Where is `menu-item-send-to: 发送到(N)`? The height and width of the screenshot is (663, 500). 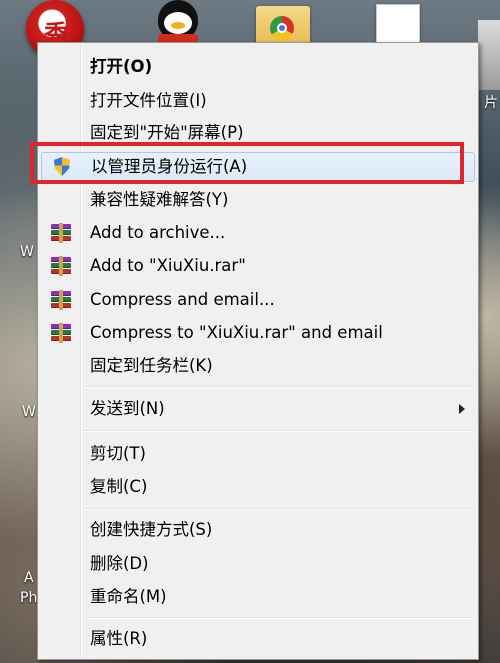 menu-item-send-to: 发送到(N) is located at coordinates (258, 409).